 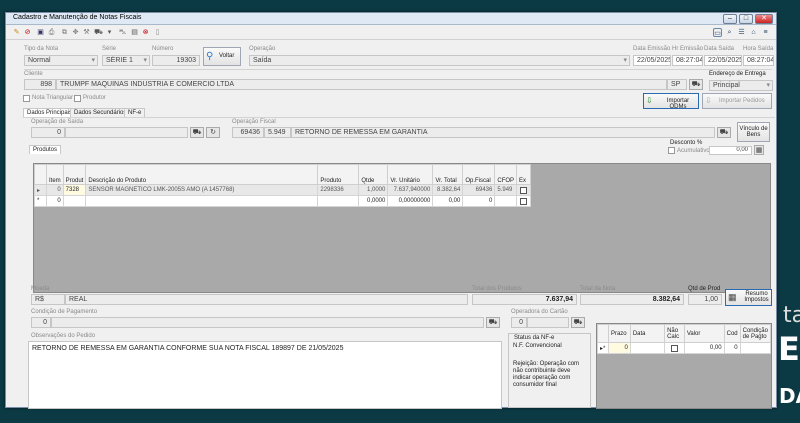 What do you see at coordinates (732, 348) in the screenshot?
I see `cell-cod: 0` at bounding box center [732, 348].